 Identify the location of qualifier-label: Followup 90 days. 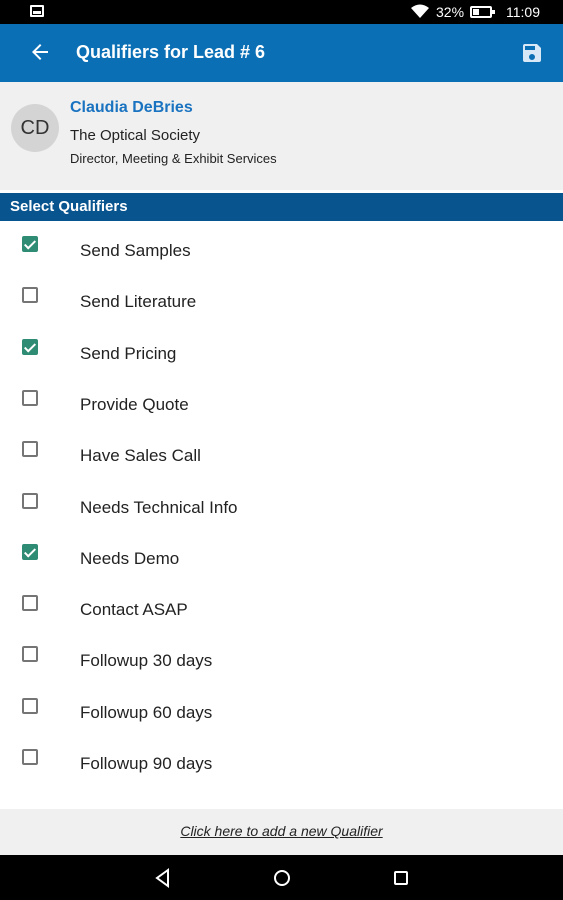
(146, 763).